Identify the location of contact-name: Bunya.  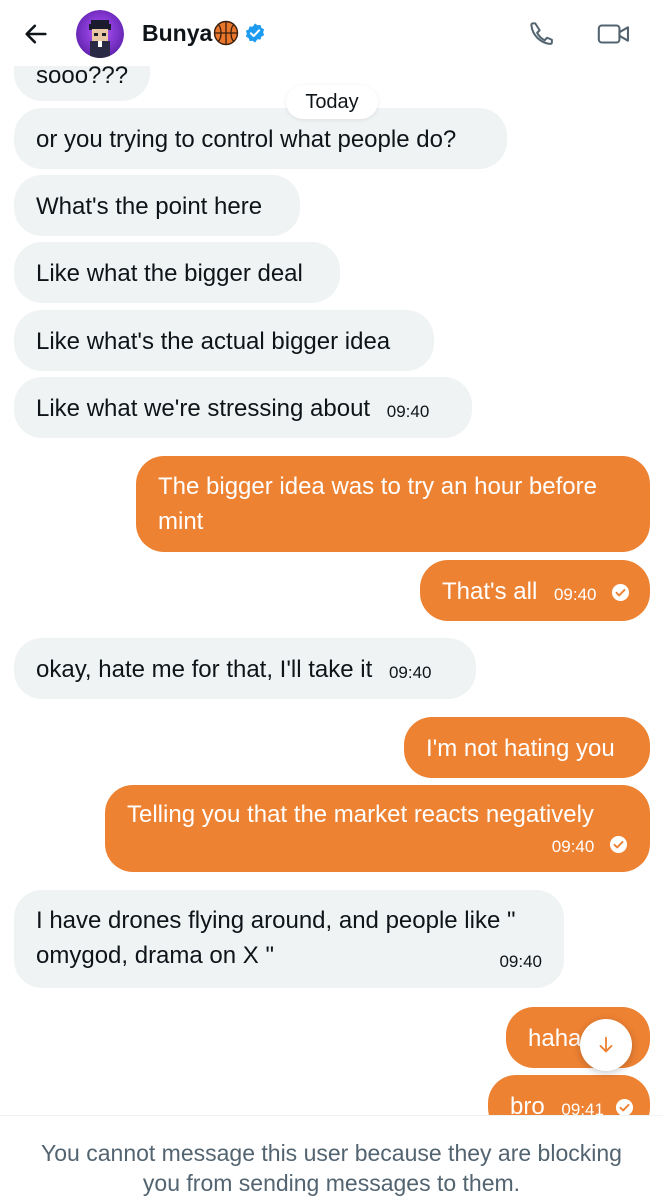
(204, 33).